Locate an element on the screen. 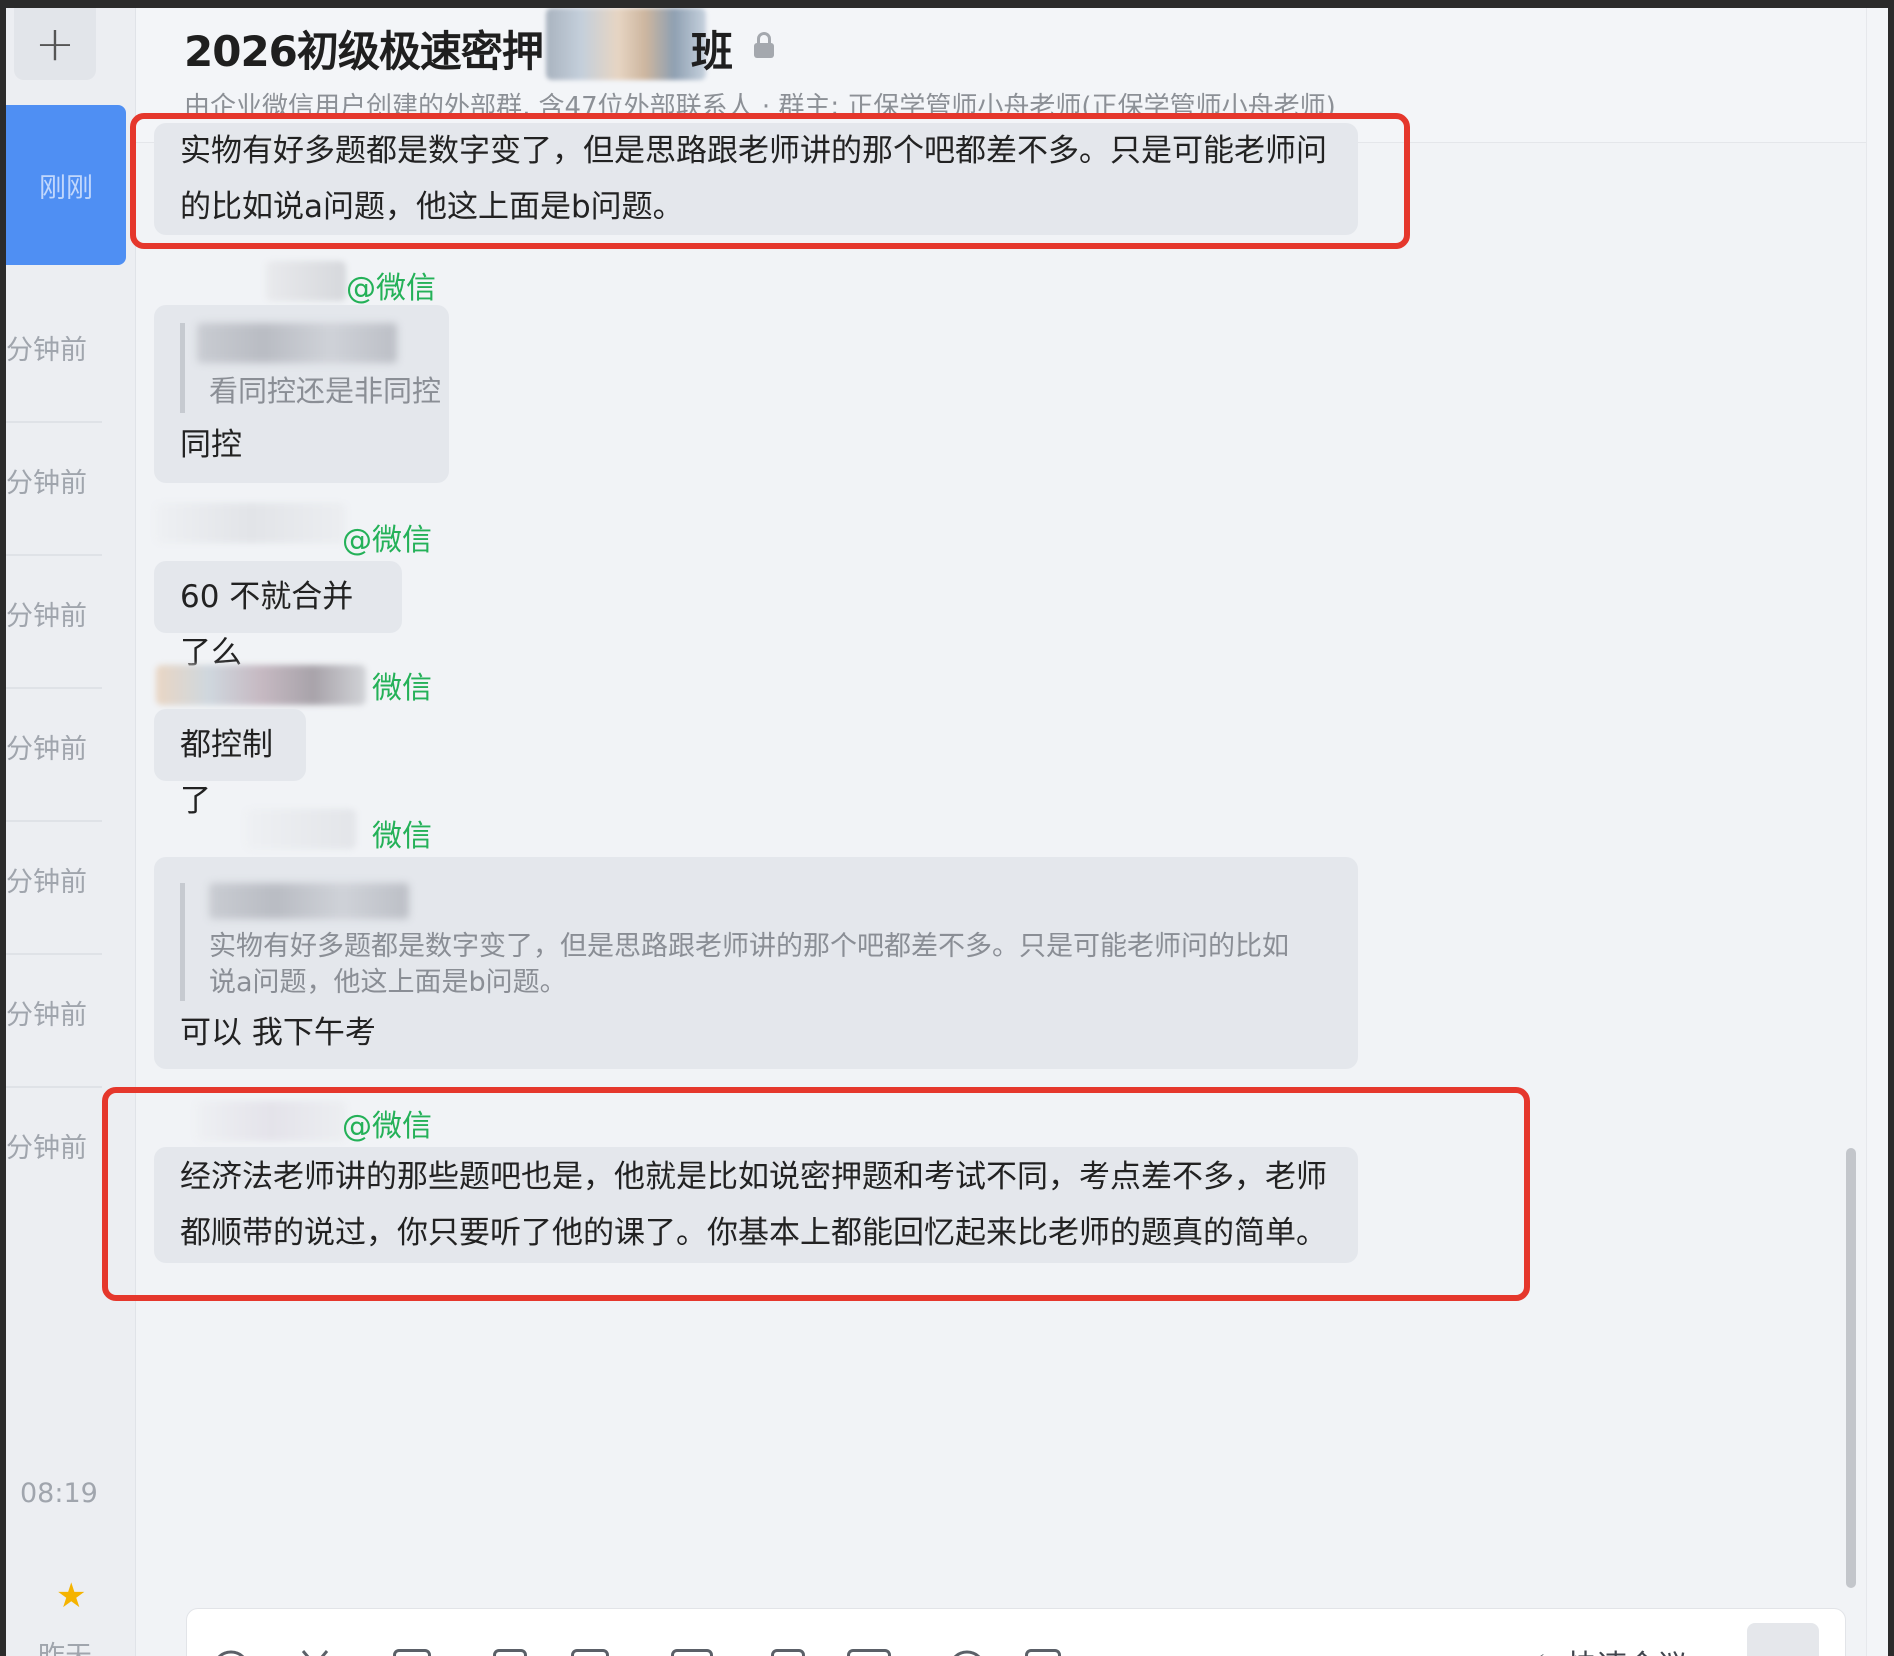 This screenshot has height=1656, width=1894. add-button: + is located at coordinates (55, 44).